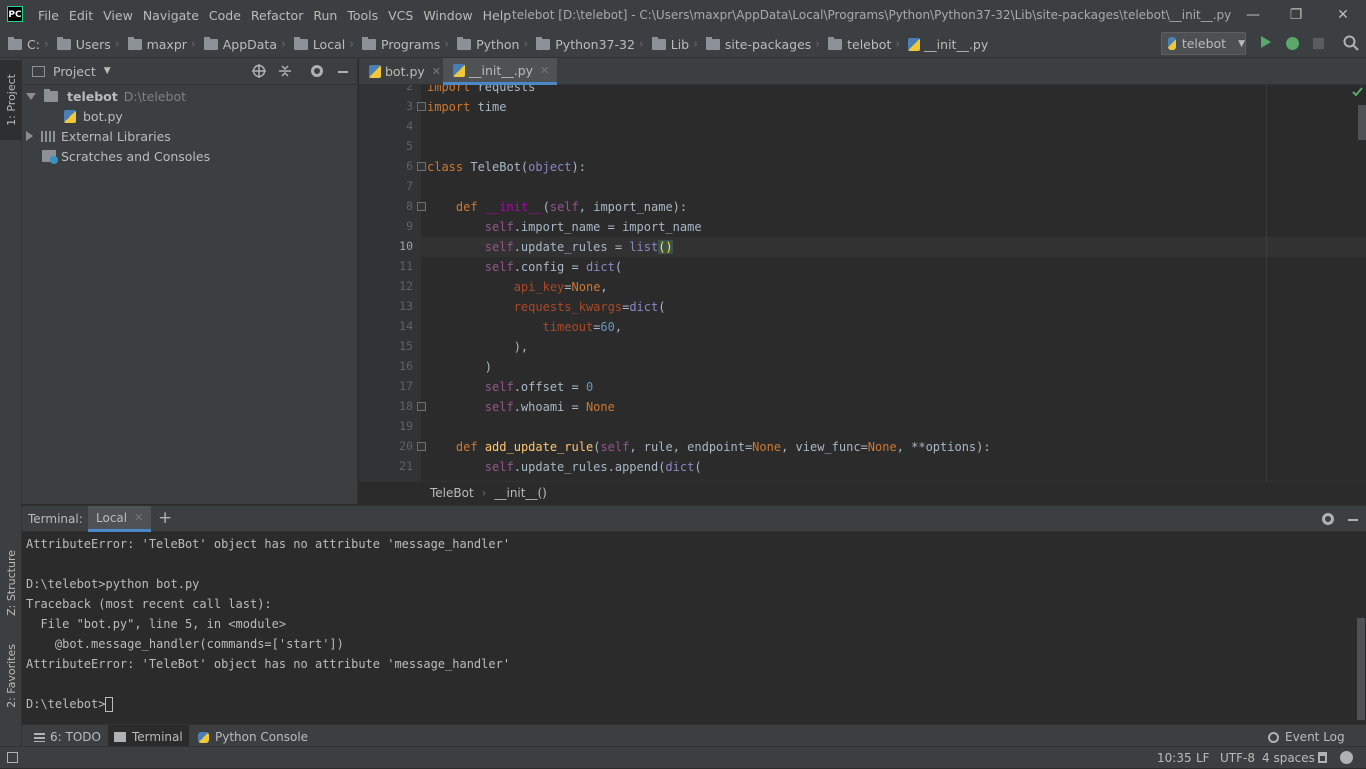 The image size is (1366, 769). Describe the element at coordinates (92, 116) in the screenshot. I see `tree-item-bot-py: bot.py` at that location.